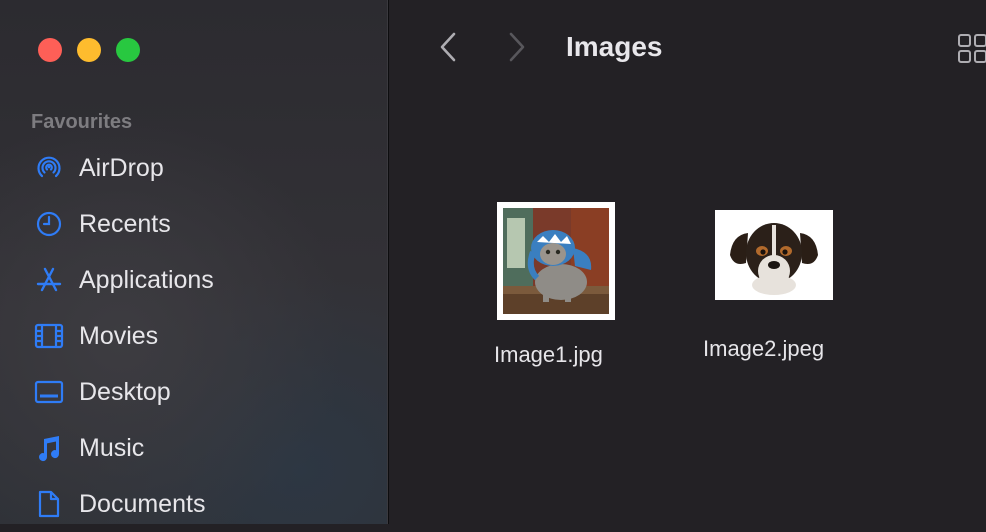 The image size is (986, 532). I want to click on back-button, so click(448, 49).